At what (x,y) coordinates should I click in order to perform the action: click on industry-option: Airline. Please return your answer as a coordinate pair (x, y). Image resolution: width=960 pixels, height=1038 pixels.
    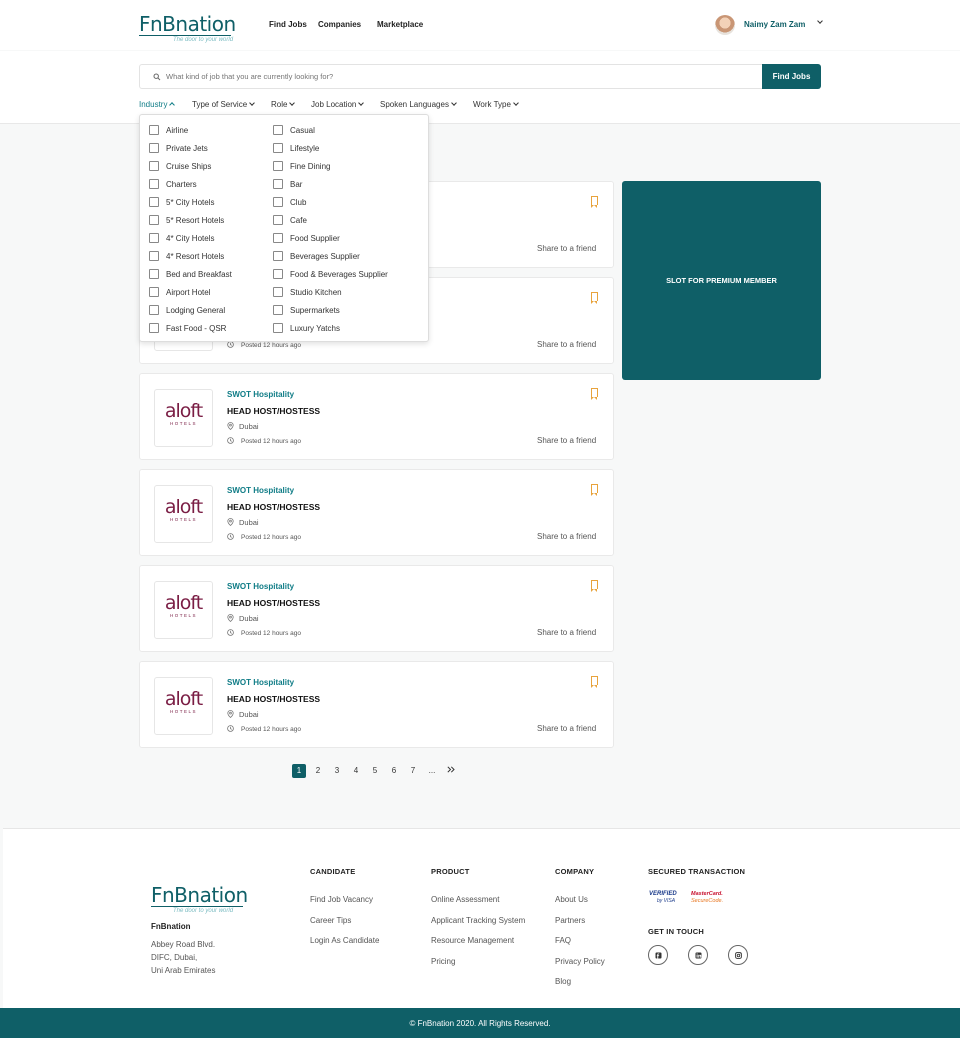
    Looking at the image, I should click on (209, 130).